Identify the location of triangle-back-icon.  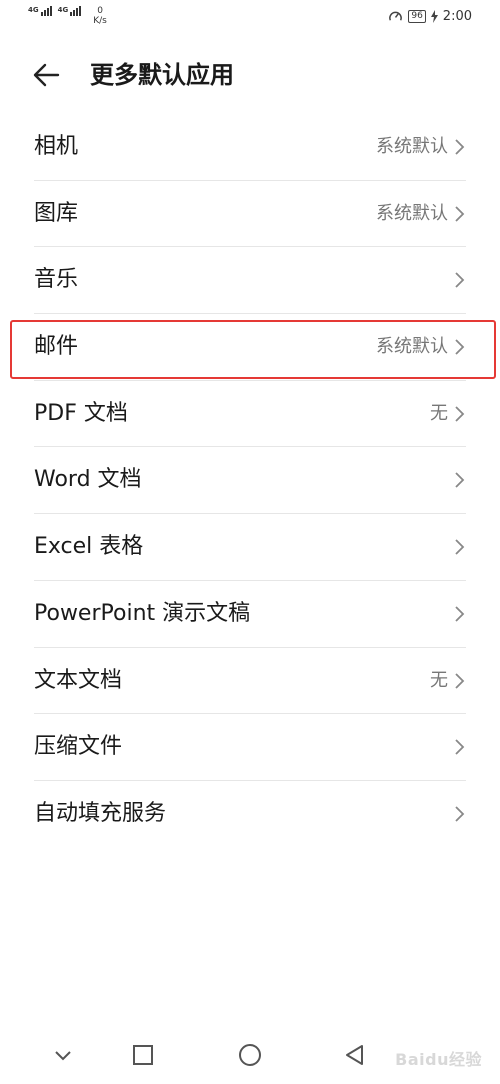
(354, 1055).